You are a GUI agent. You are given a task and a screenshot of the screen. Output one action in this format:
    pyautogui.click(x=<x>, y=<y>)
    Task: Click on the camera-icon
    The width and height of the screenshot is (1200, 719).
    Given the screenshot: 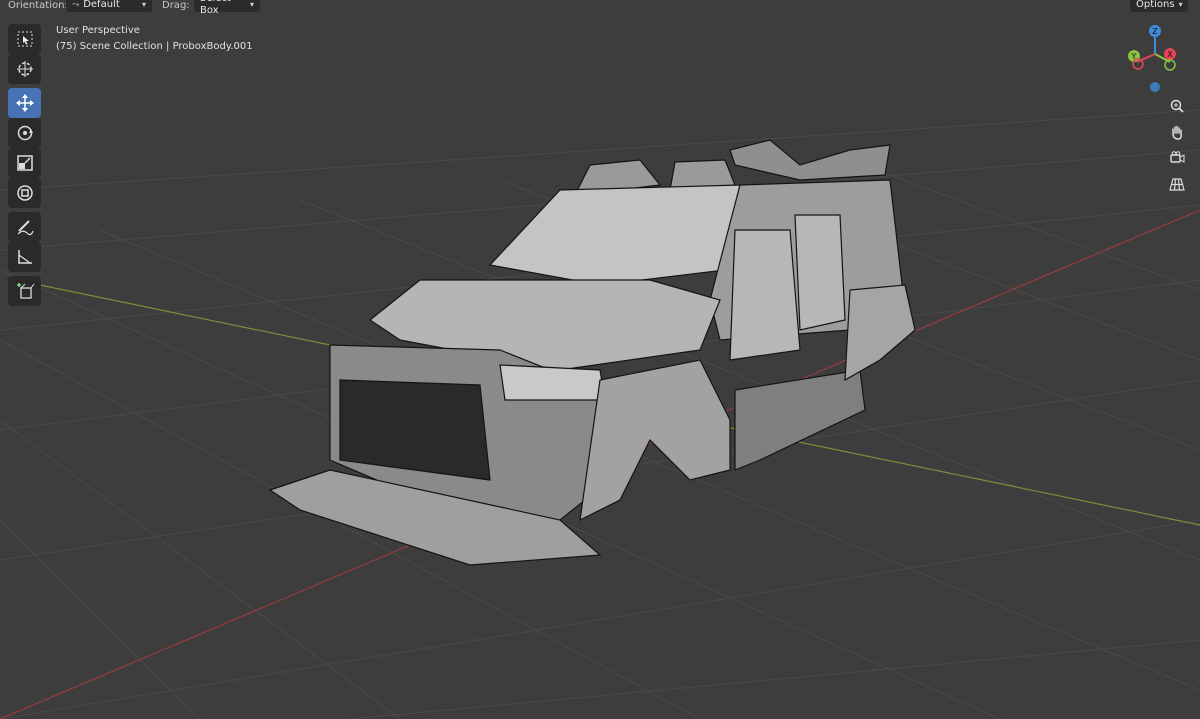 What is the action you would take?
    pyautogui.click(x=1177, y=157)
    